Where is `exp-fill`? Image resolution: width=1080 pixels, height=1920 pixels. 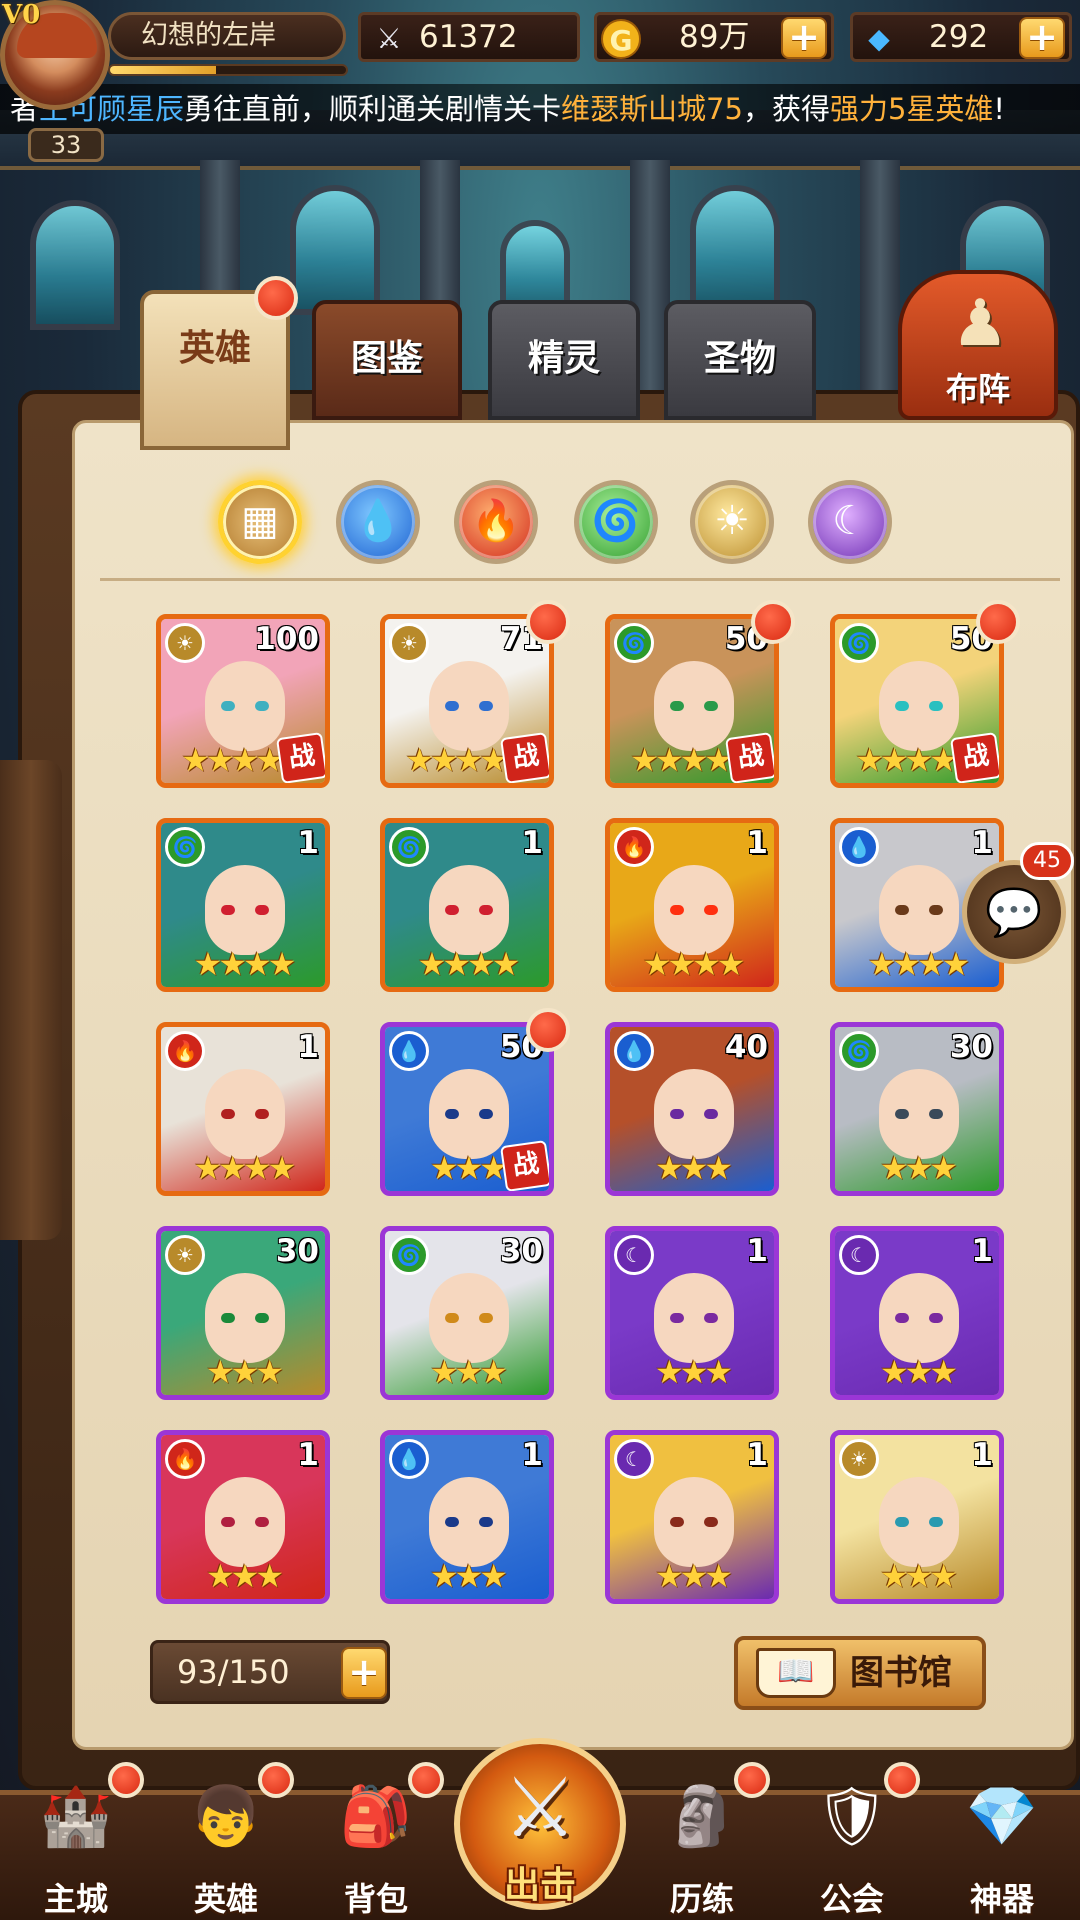 exp-fill is located at coordinates (163, 70).